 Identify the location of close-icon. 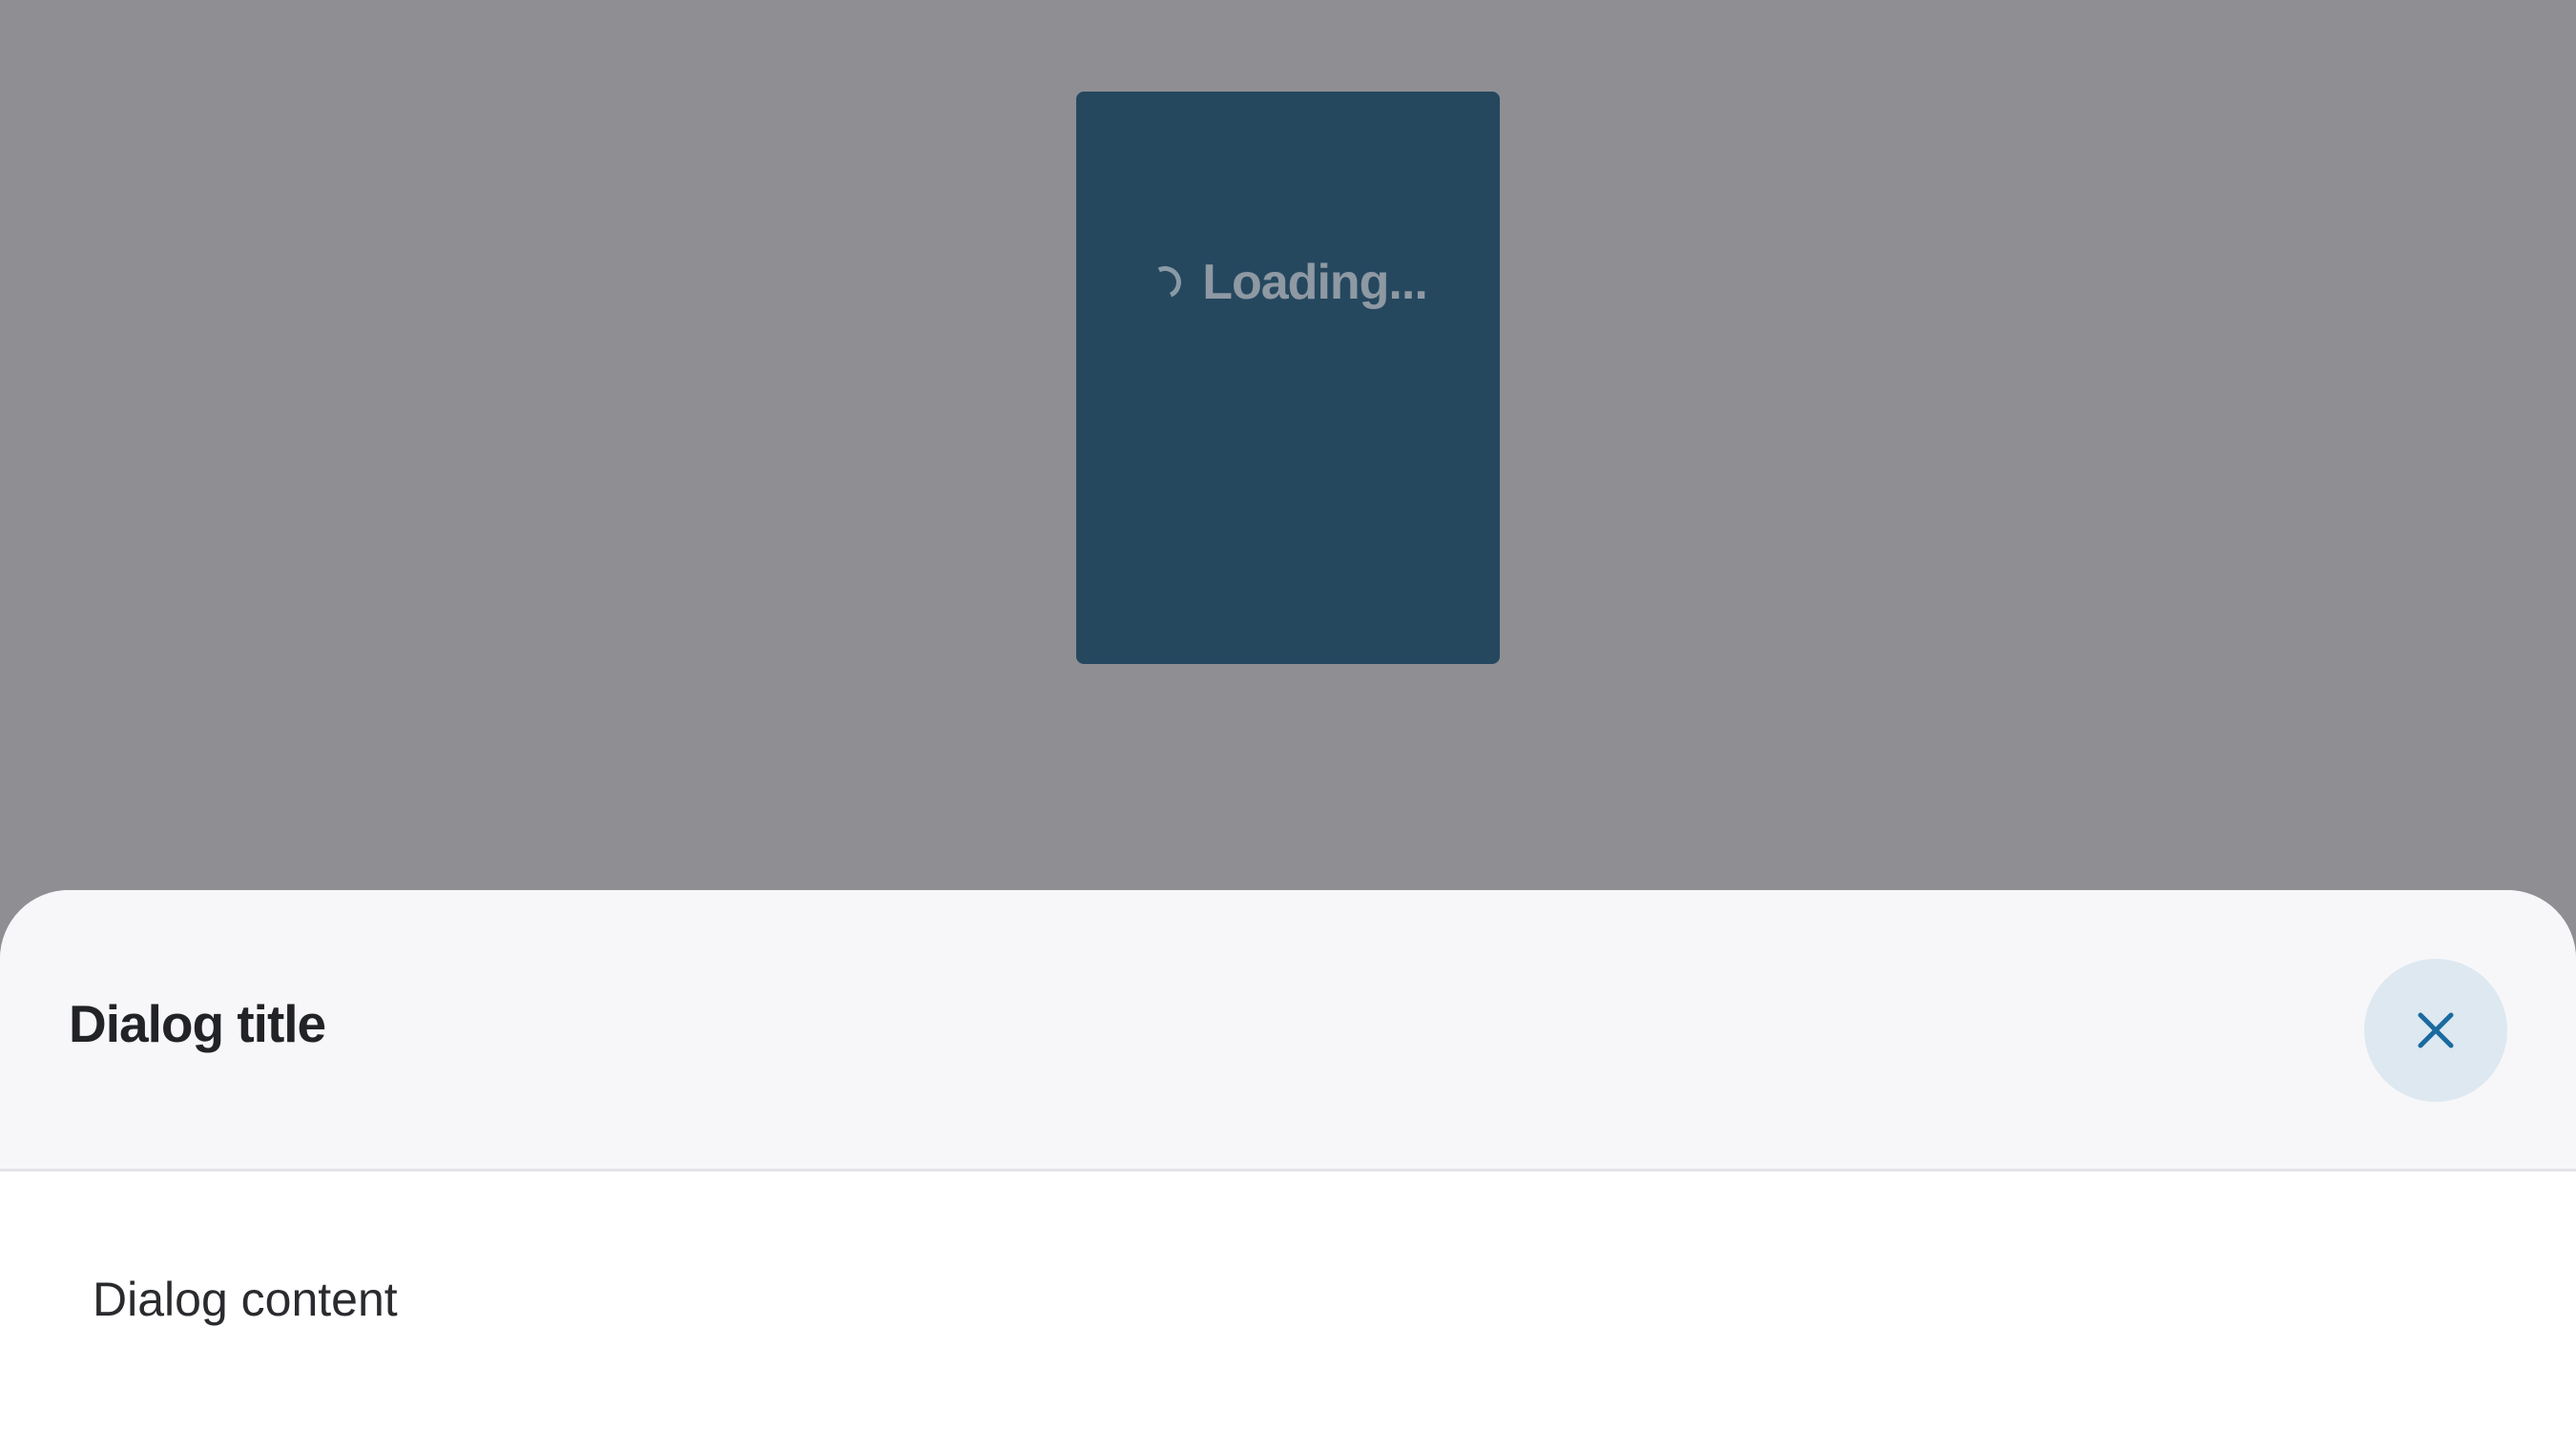
(2436, 1030).